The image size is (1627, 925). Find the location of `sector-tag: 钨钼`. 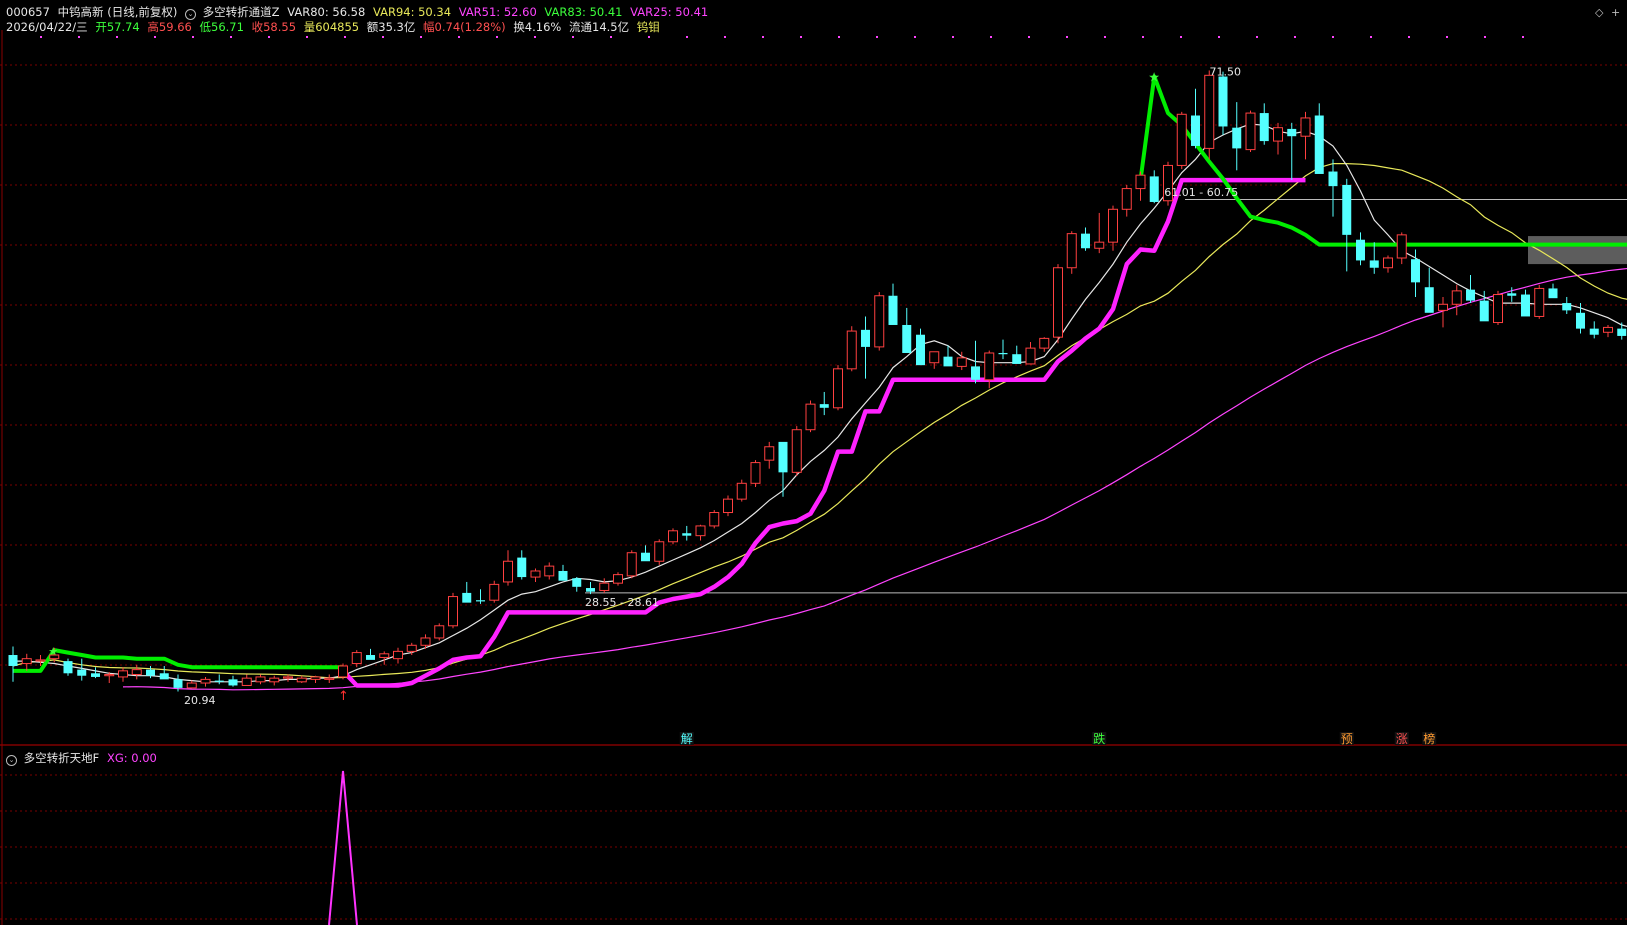

sector-tag: 钨钼 is located at coordinates (648, 27).